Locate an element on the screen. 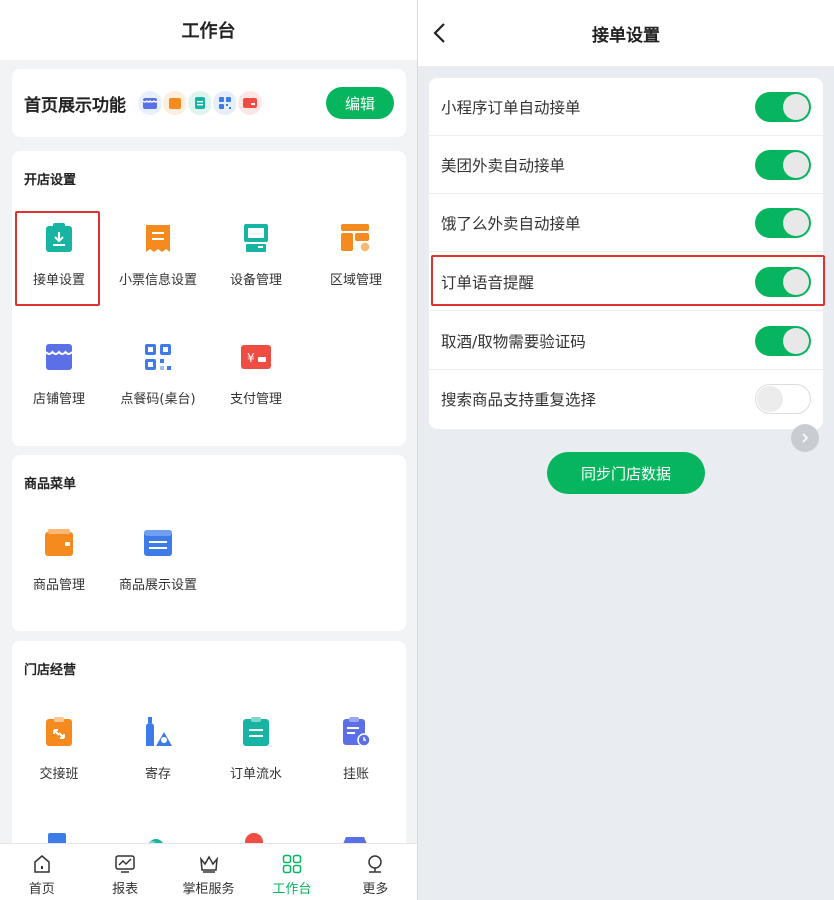 This screenshot has width=834, height=900. receipt-settings-item: 小票信息设置 is located at coordinates (158, 255).